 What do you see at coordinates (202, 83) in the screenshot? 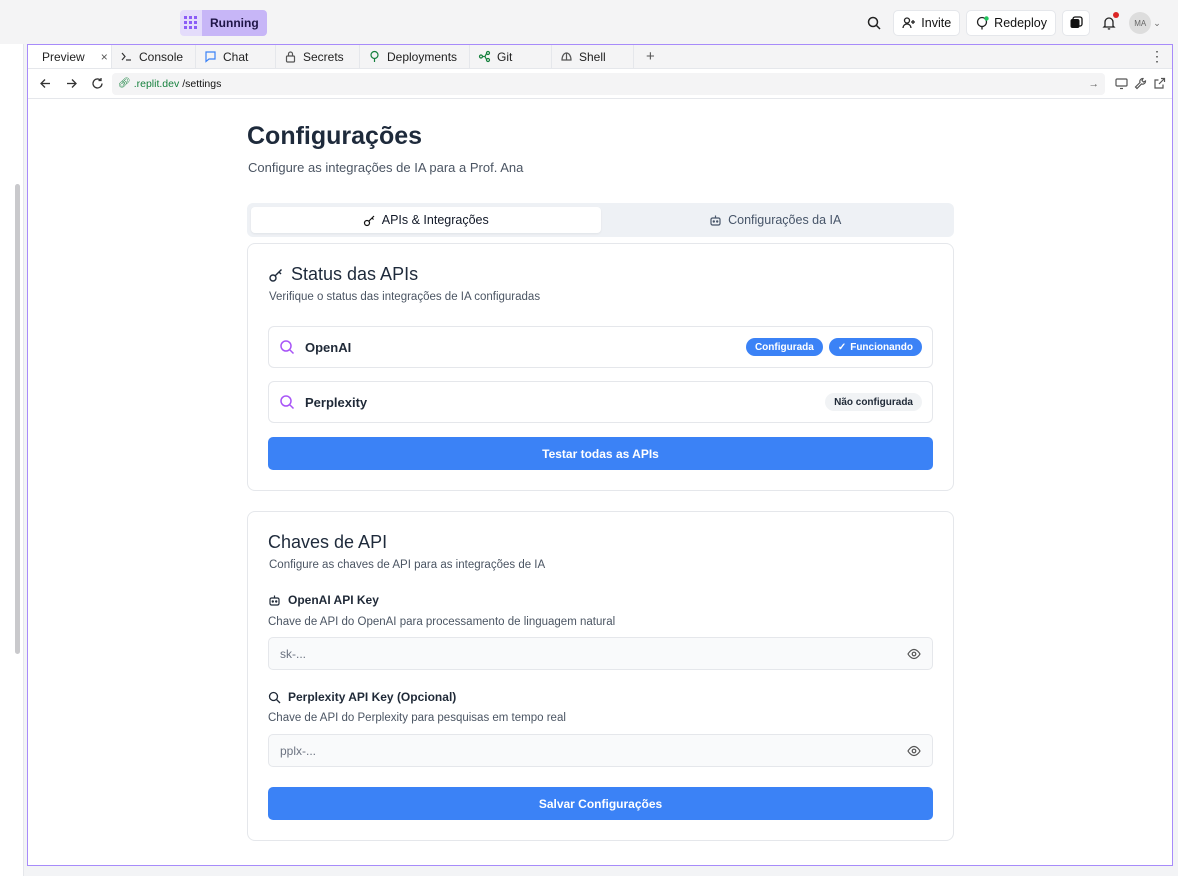
I see `url-path: /settings` at bounding box center [202, 83].